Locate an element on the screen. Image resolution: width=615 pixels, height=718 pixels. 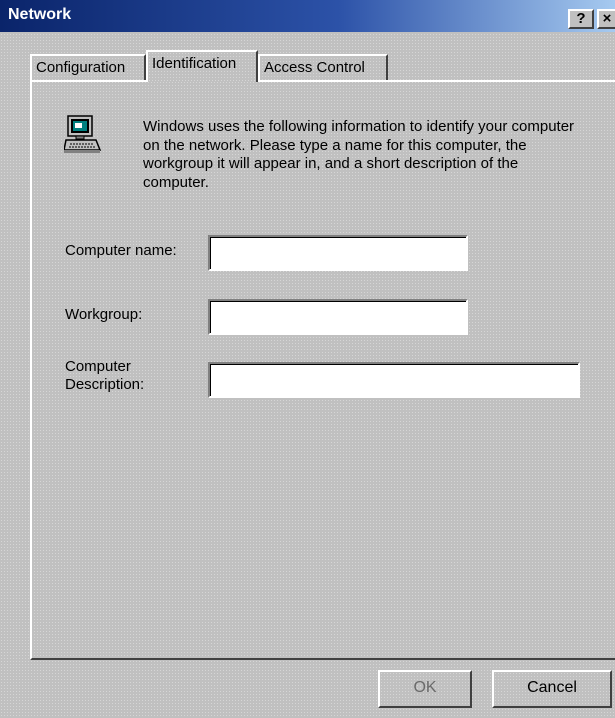
computer-description-label: Computer Description: is located at coordinates (125, 376).